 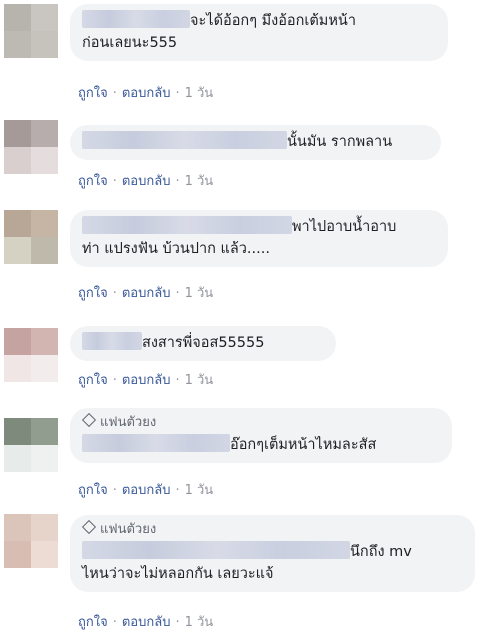 I want to click on comment-text: อ๊อกๆเต็มหน้าไหมละสัส, so click(x=260, y=445).